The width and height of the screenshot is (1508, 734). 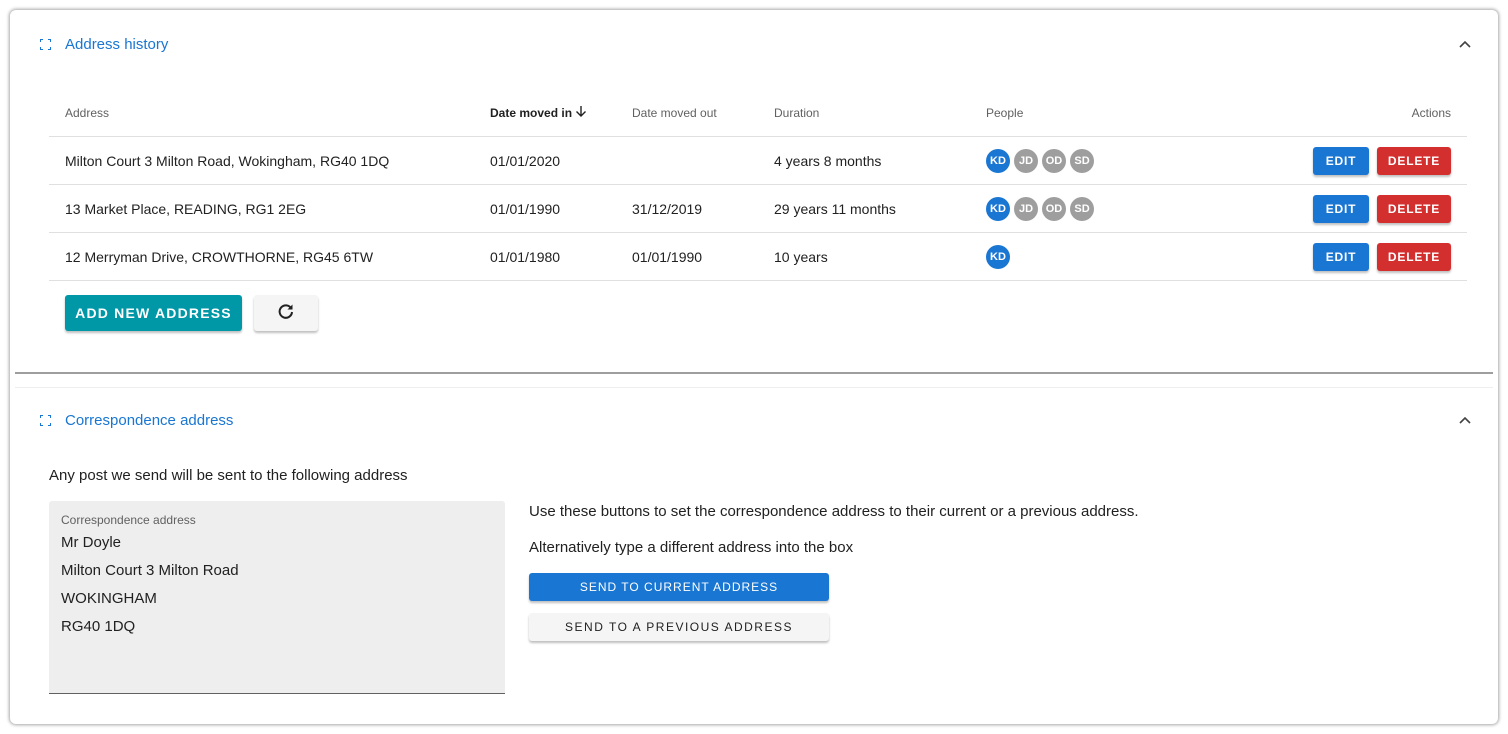 I want to click on avatar-group: KD, so click(x=998, y=256).